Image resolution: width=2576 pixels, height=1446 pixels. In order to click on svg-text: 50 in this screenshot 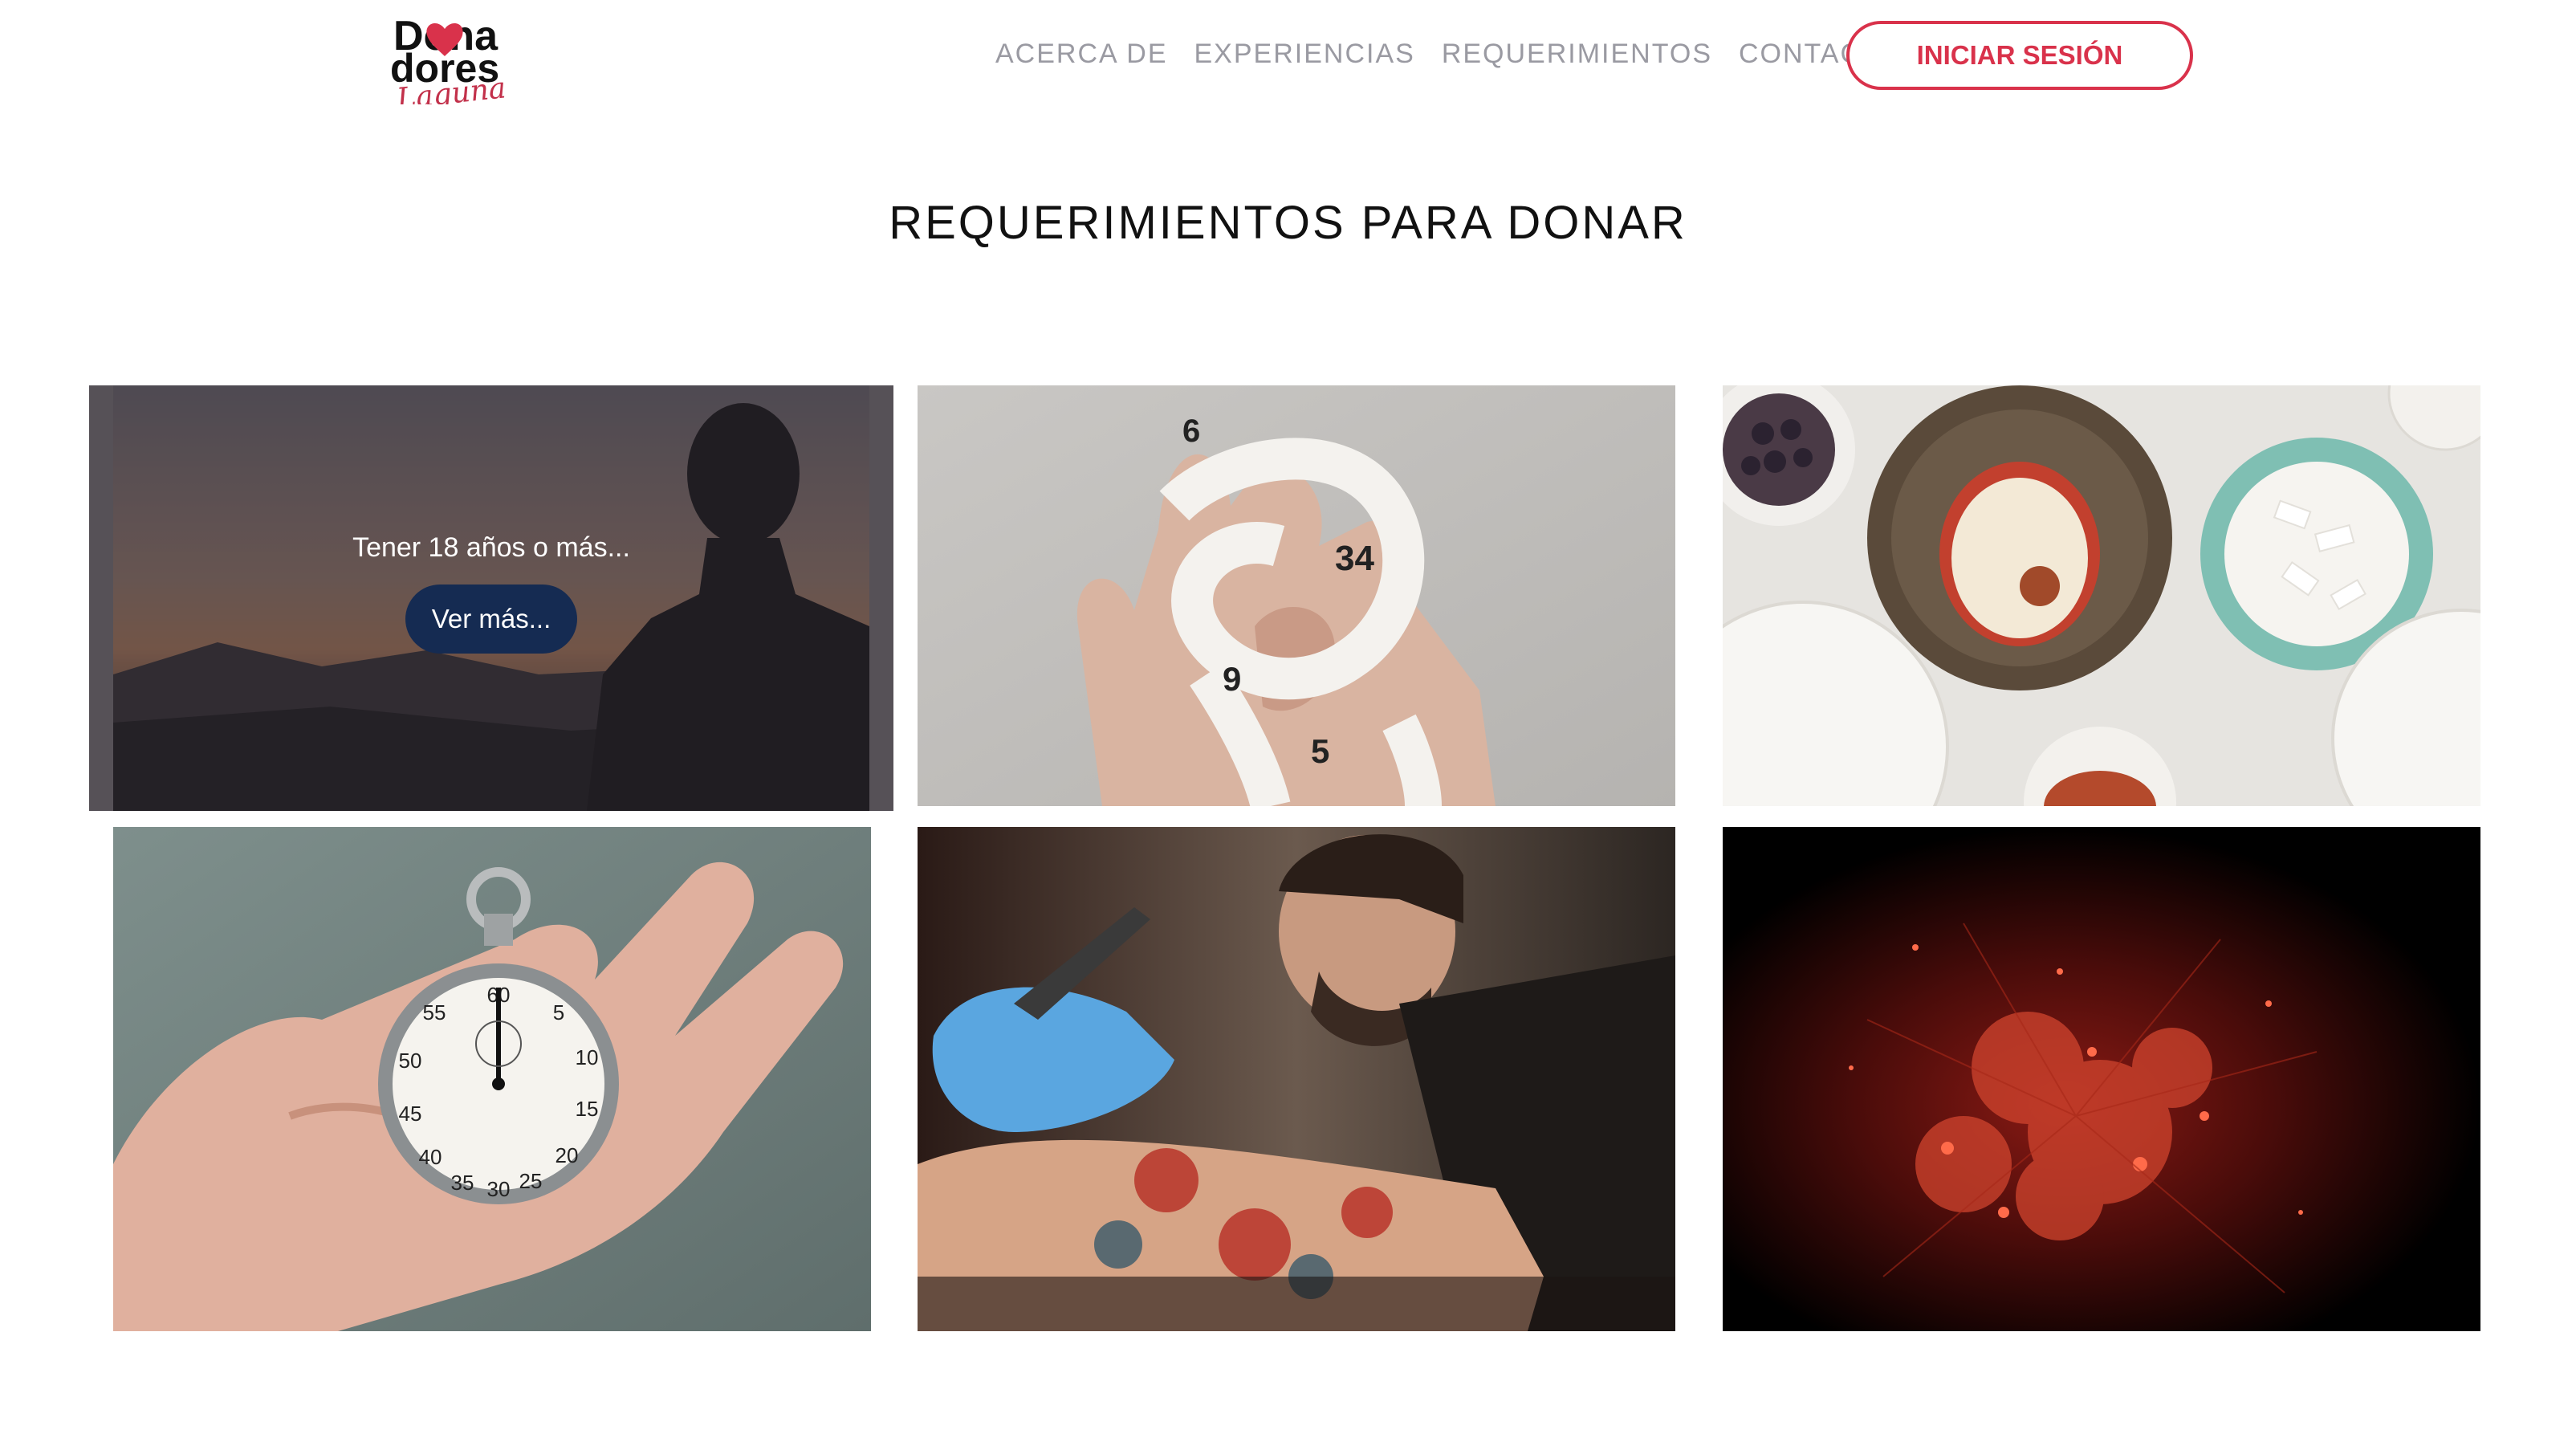, I will do `click(410, 1061)`.